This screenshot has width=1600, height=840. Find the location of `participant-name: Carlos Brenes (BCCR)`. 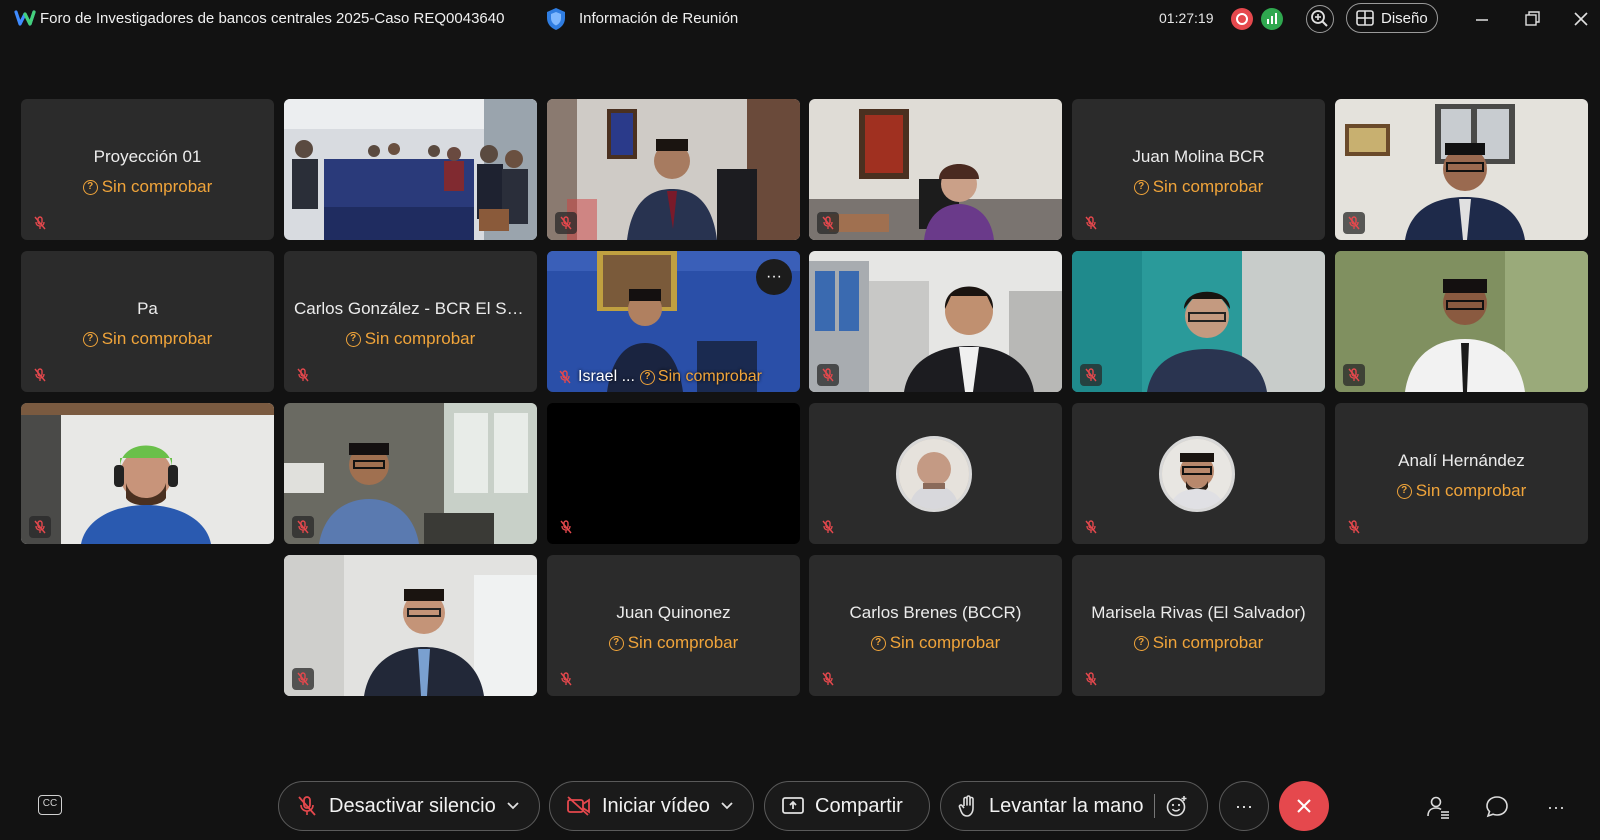

participant-name: Carlos Brenes (BCCR) is located at coordinates (935, 612).